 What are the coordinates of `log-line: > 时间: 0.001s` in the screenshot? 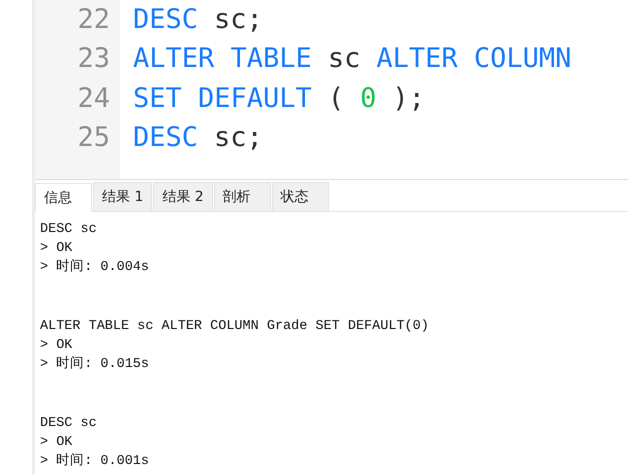 It's located at (95, 461).